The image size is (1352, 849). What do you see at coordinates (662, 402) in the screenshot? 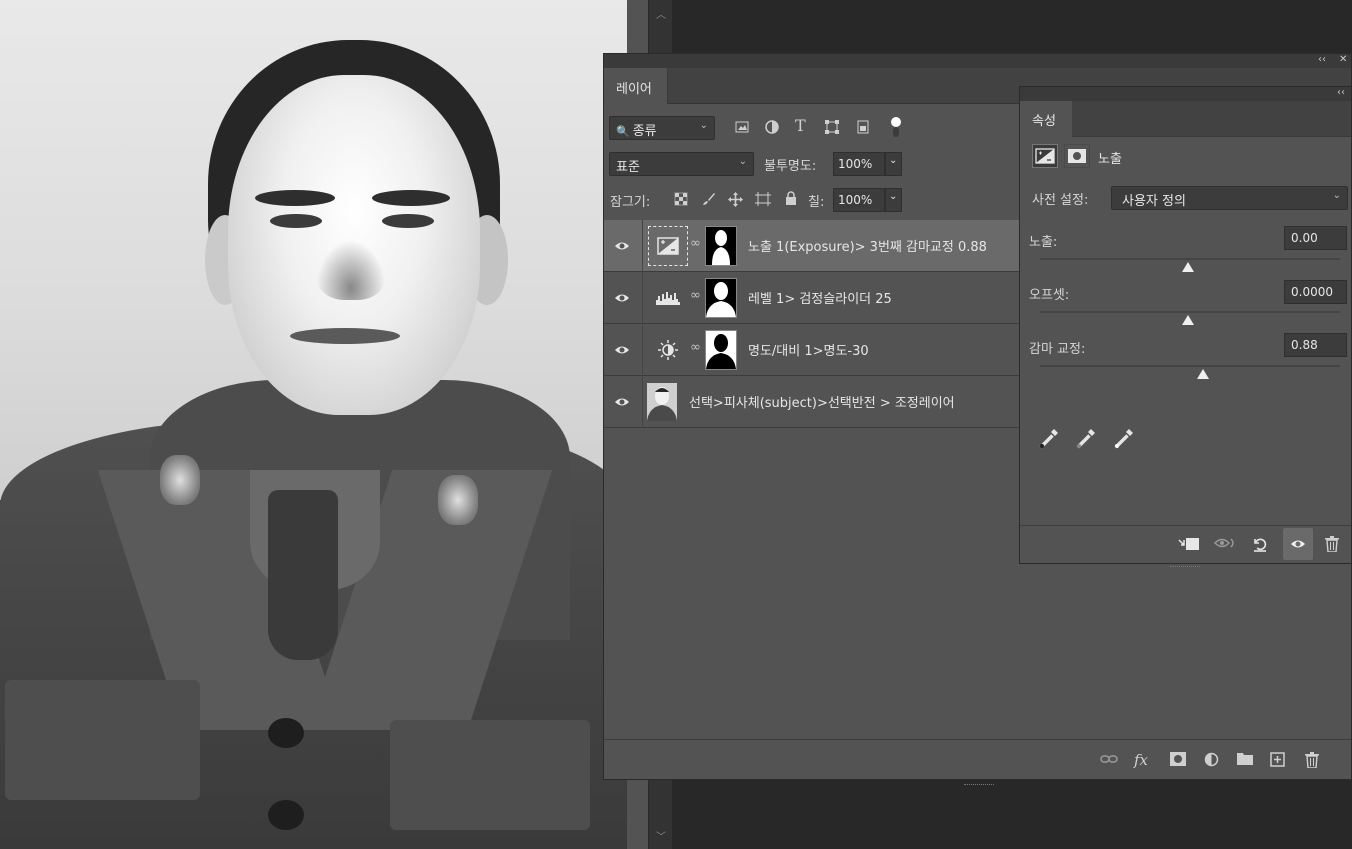
I see `background-photo-thumbnail` at bounding box center [662, 402].